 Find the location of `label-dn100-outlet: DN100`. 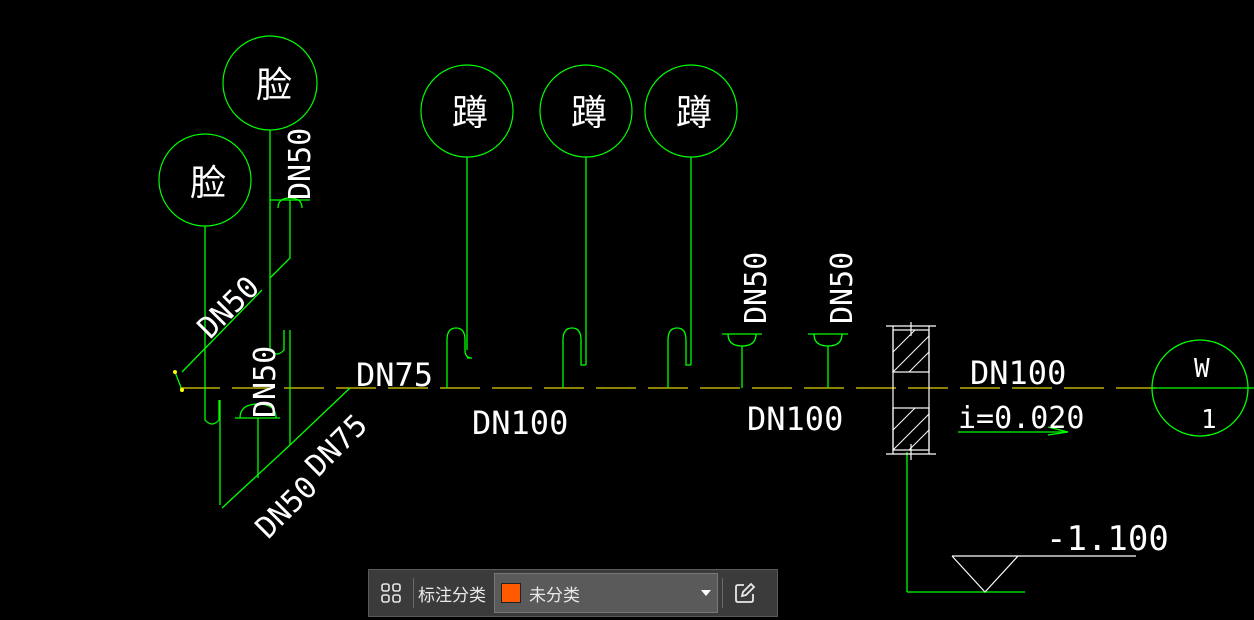

label-dn100-outlet: DN100 is located at coordinates (1018, 373).